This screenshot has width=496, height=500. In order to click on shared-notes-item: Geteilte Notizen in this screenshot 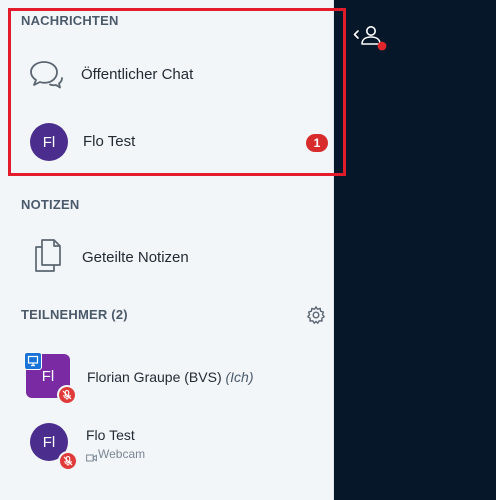, I will do `click(166, 257)`.